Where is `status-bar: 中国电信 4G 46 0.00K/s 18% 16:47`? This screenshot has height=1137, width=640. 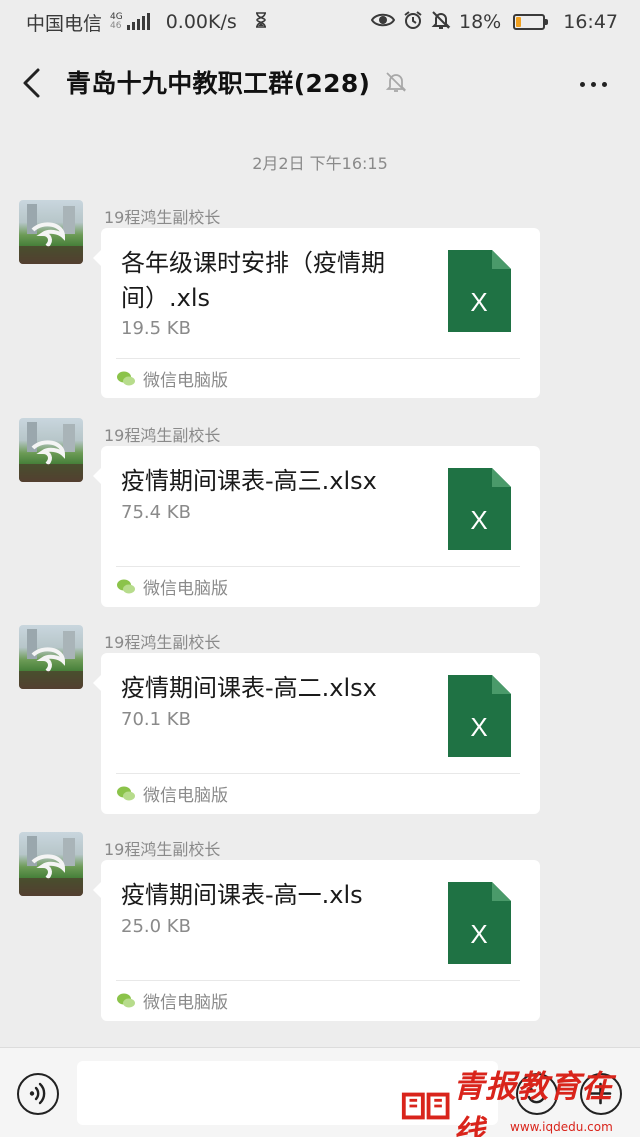 status-bar: 中国电信 4G 46 0.00K/s 18% 16:47 is located at coordinates (320, 22).